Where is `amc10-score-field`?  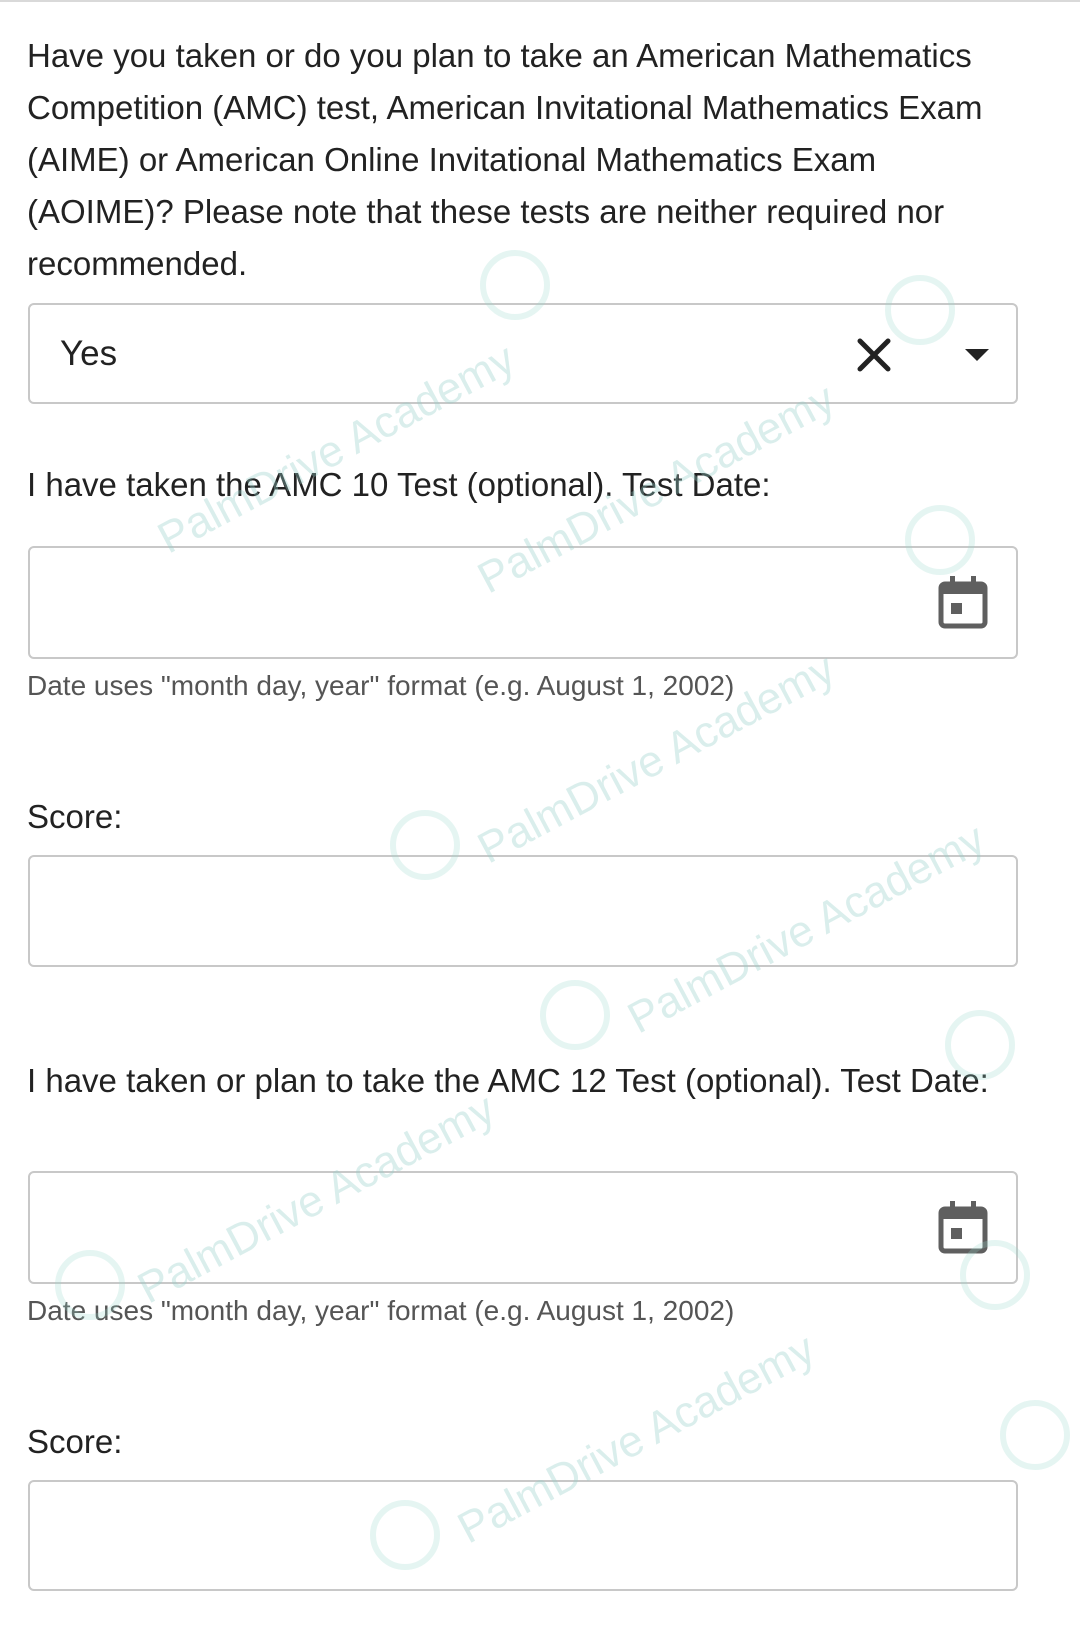
amc10-score-field is located at coordinates (523, 911).